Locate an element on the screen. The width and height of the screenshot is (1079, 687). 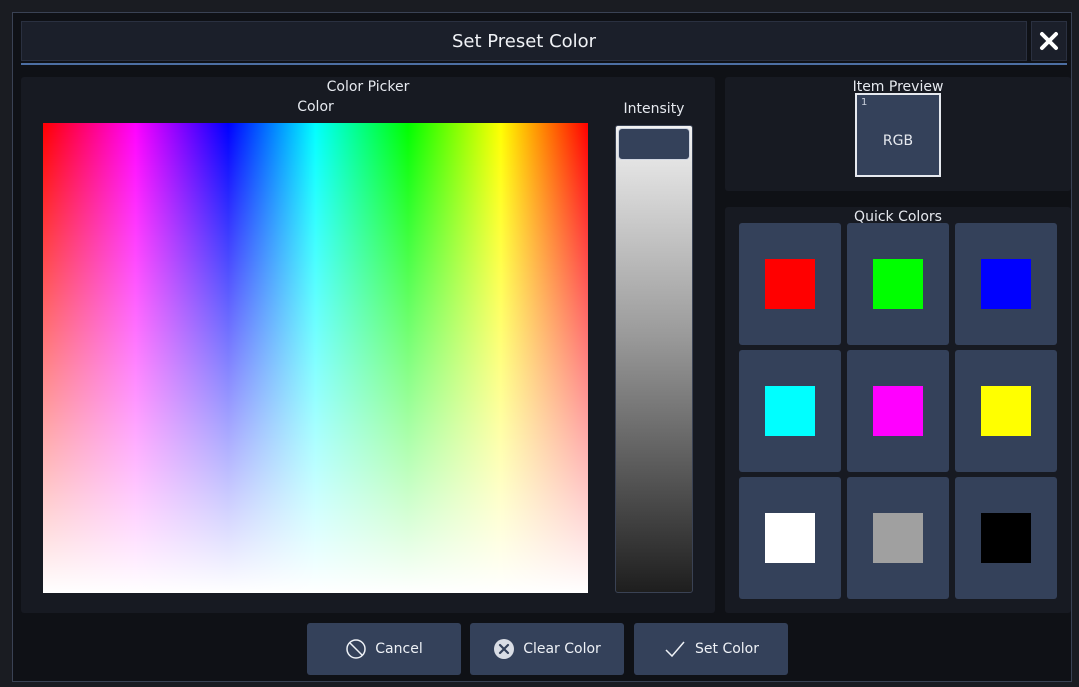
cancel-button: Cancel is located at coordinates (384, 649).